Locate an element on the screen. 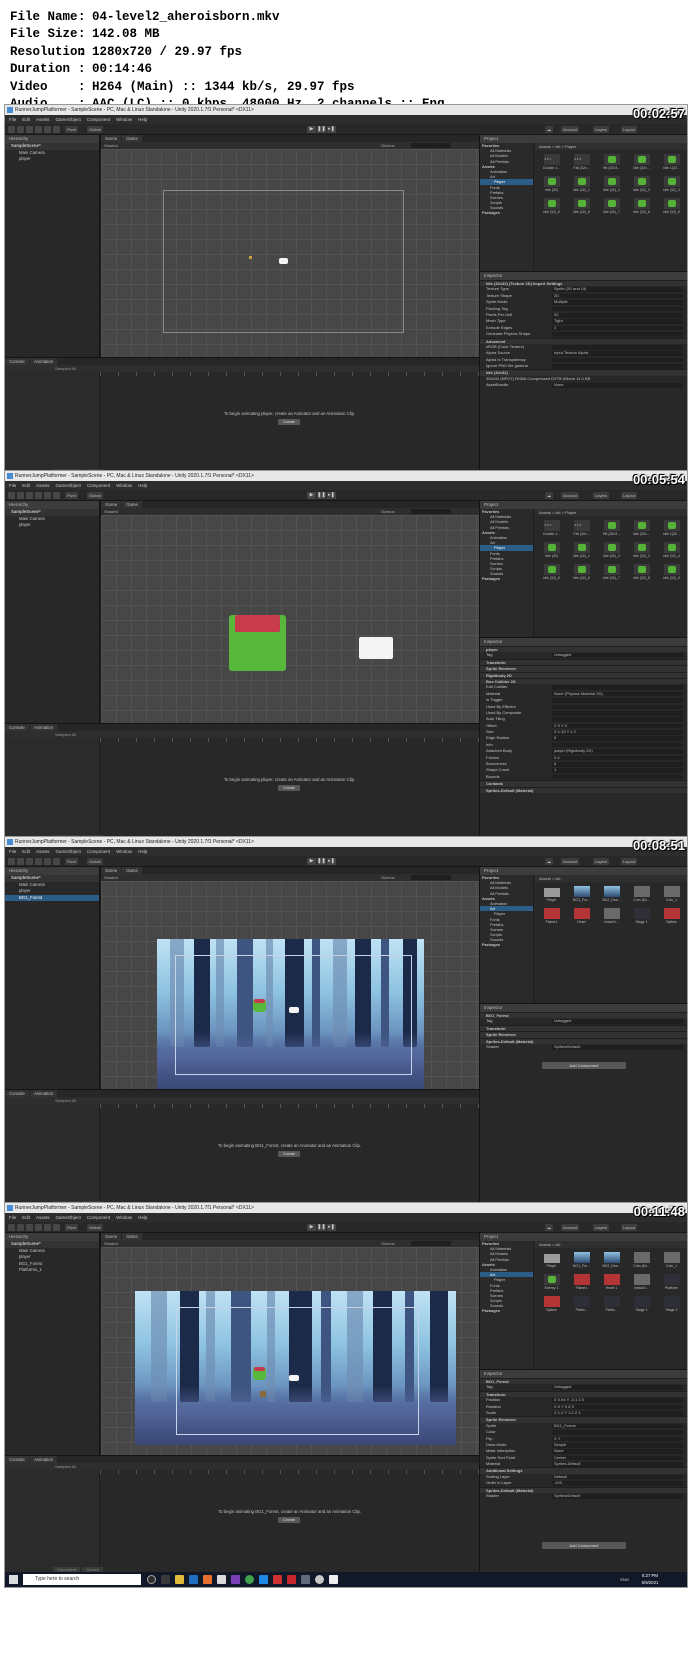 The width and height of the screenshot is (692, 1658). input-language: ENG is located at coordinates (624, 1579).